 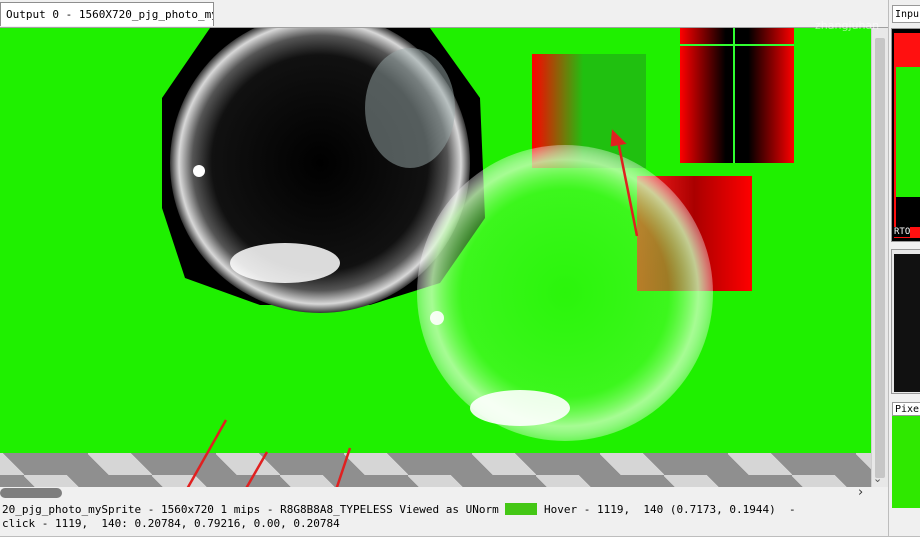 I want to click on chevron-right-icon: ›, so click(x=860, y=492).